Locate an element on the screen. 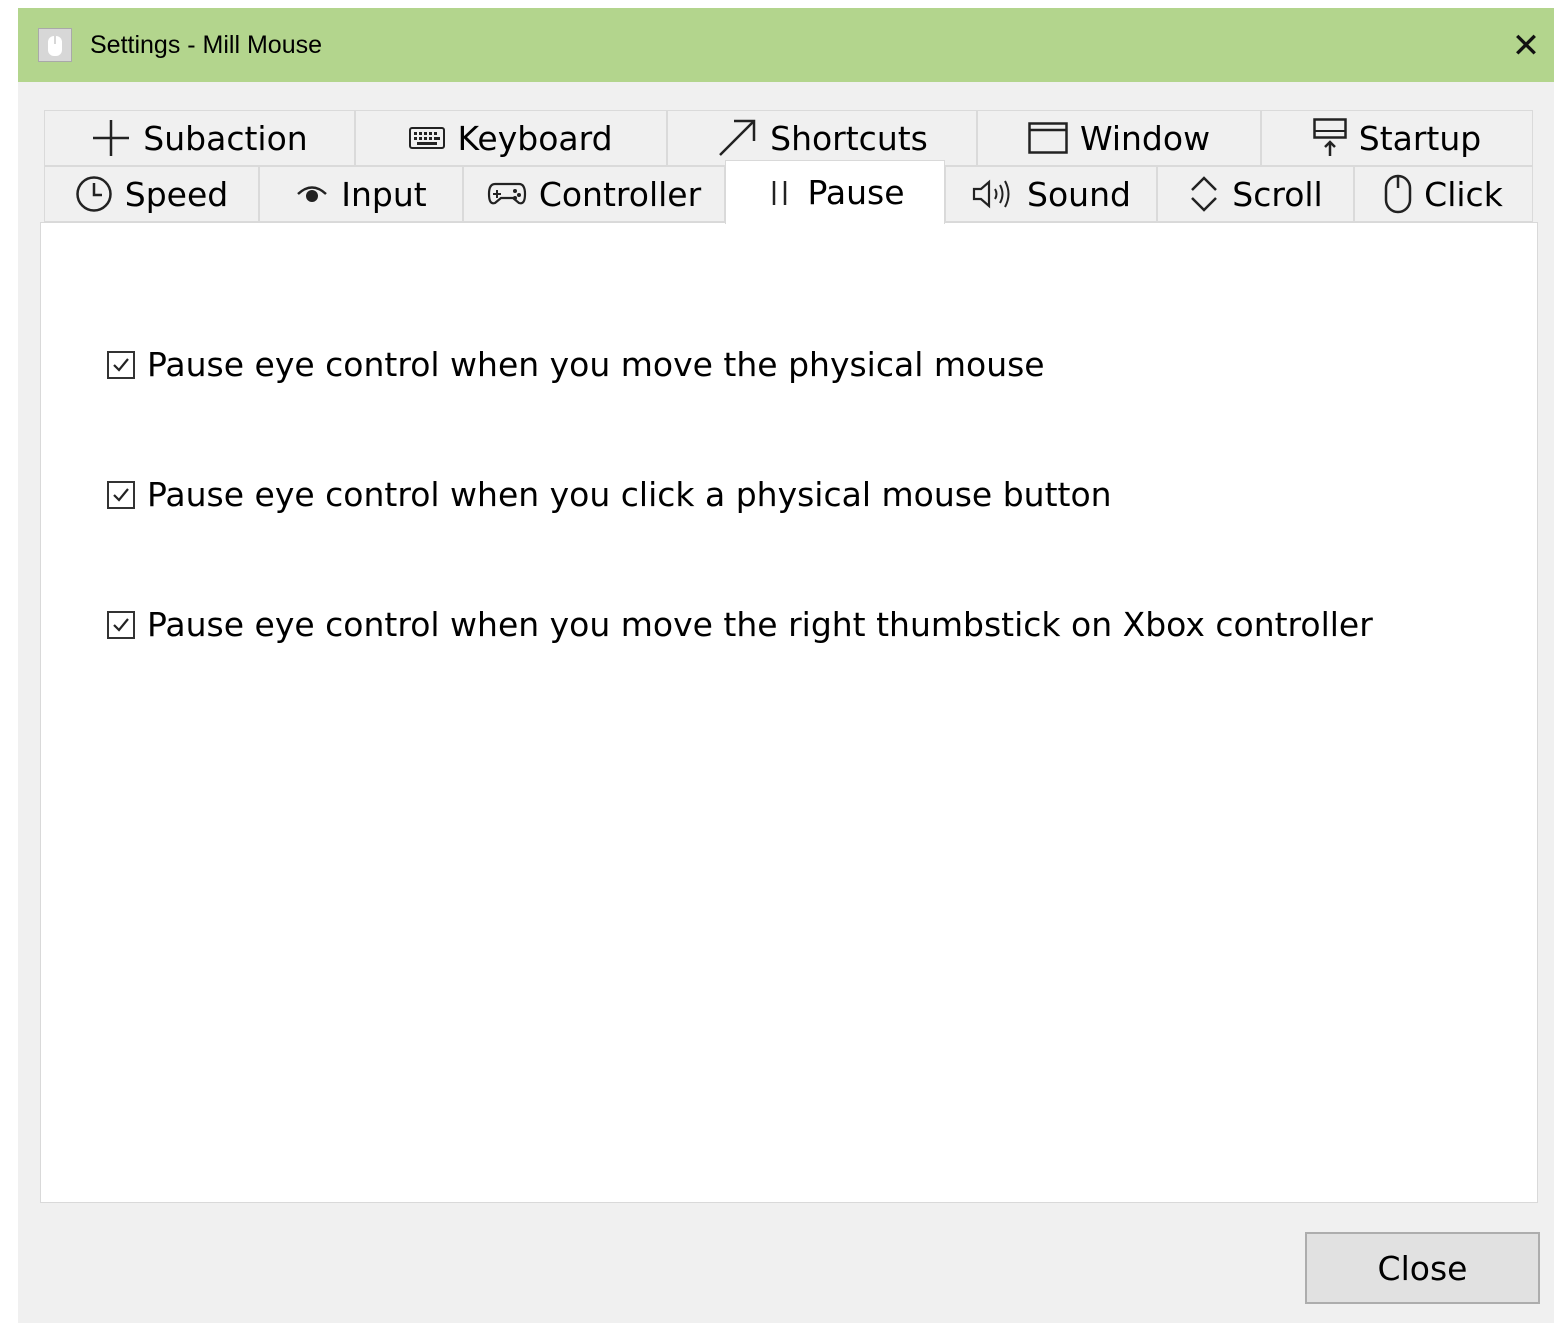 Image resolution: width=1554 pixels, height=1323 pixels. tab-label: Pause is located at coordinates (856, 192).